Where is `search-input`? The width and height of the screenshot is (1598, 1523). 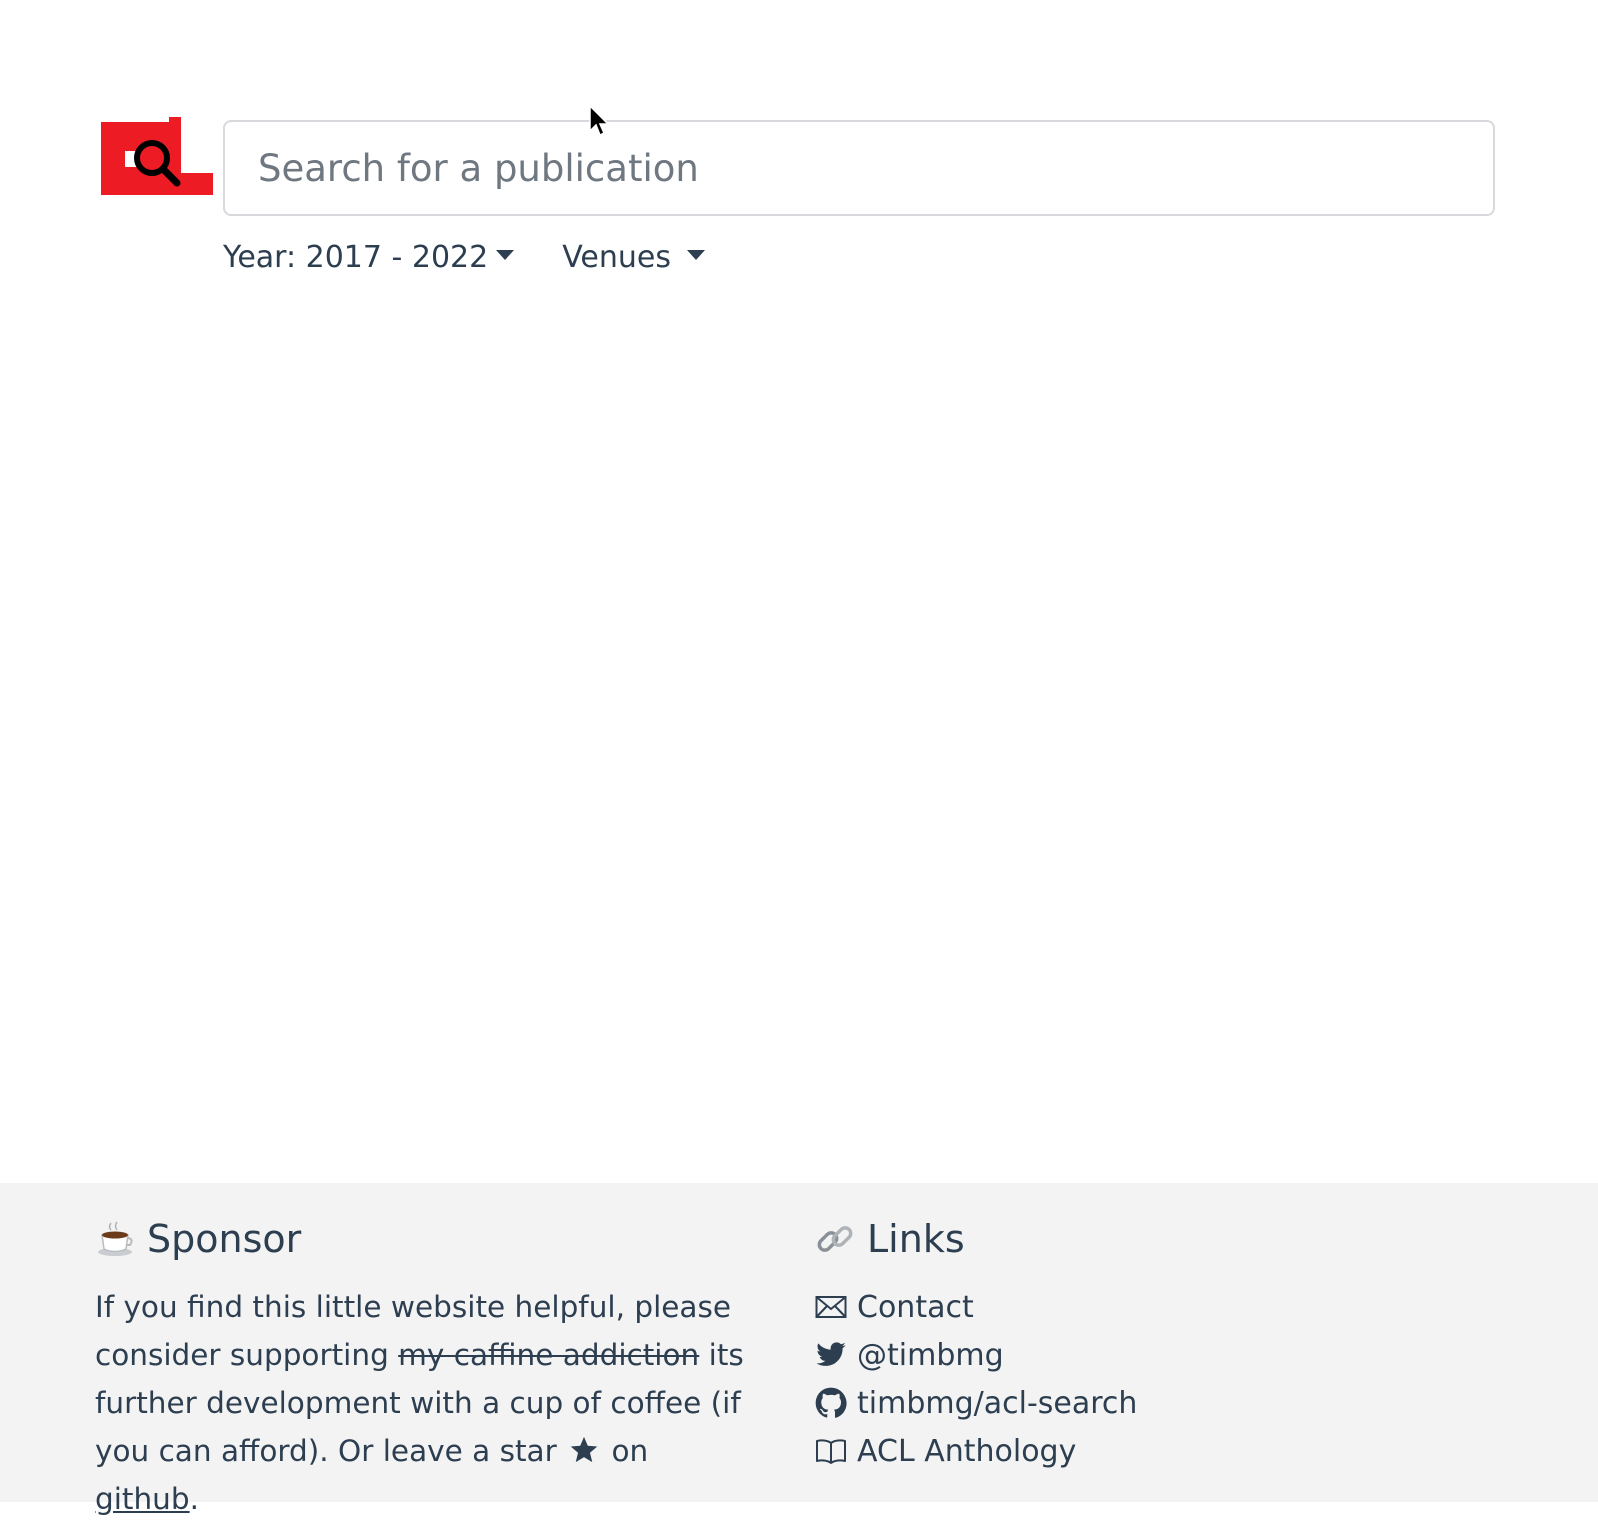 search-input is located at coordinates (859, 168).